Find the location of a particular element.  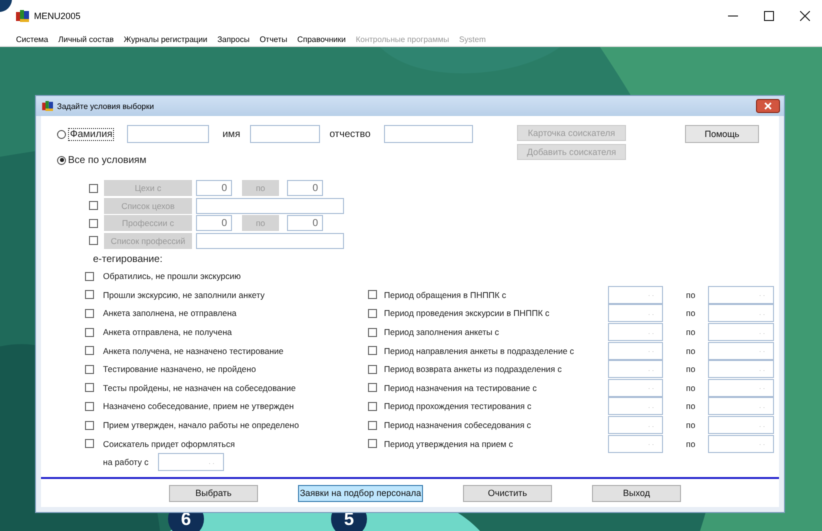

start-label: на работу с is located at coordinates (125, 462).